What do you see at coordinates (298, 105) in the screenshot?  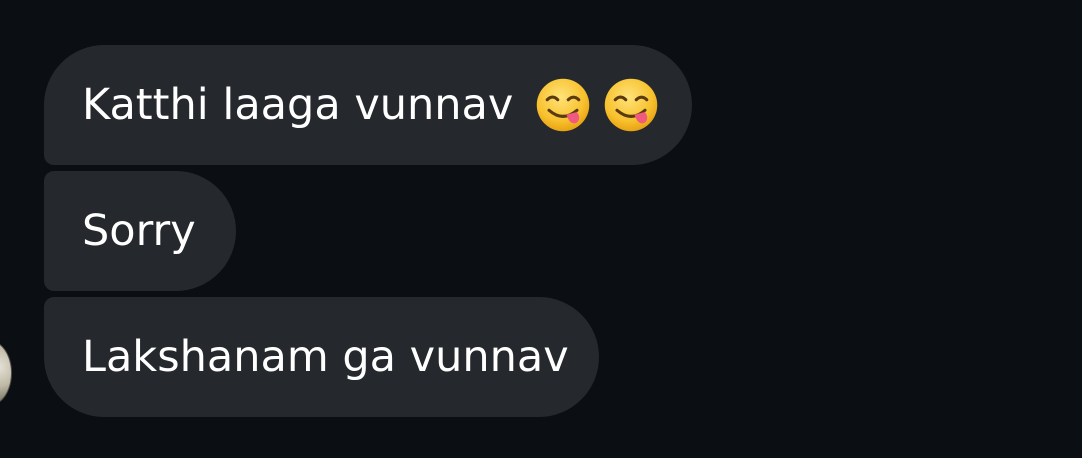 I see `message-text: Katthi laaga vunnav` at bounding box center [298, 105].